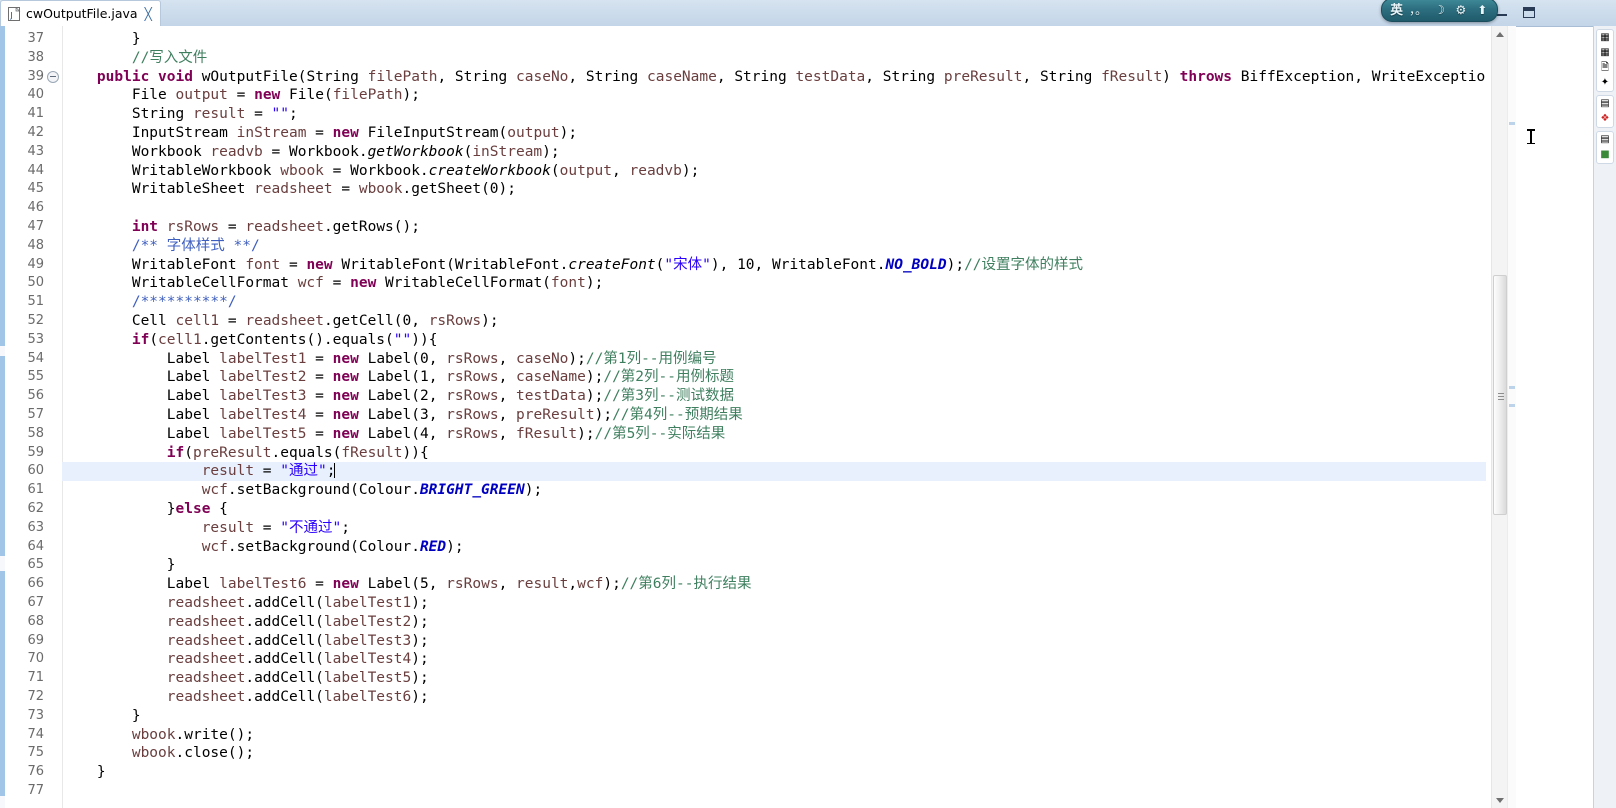 This screenshot has height=808, width=1616. Describe the element at coordinates (14, 13) in the screenshot. I see `java-file-icon: J` at that location.